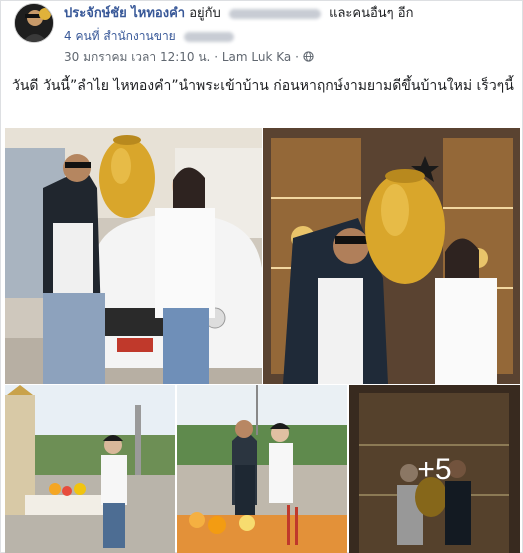 The image size is (523, 553). I want to click on post-photo-5: +5, so click(434, 469).